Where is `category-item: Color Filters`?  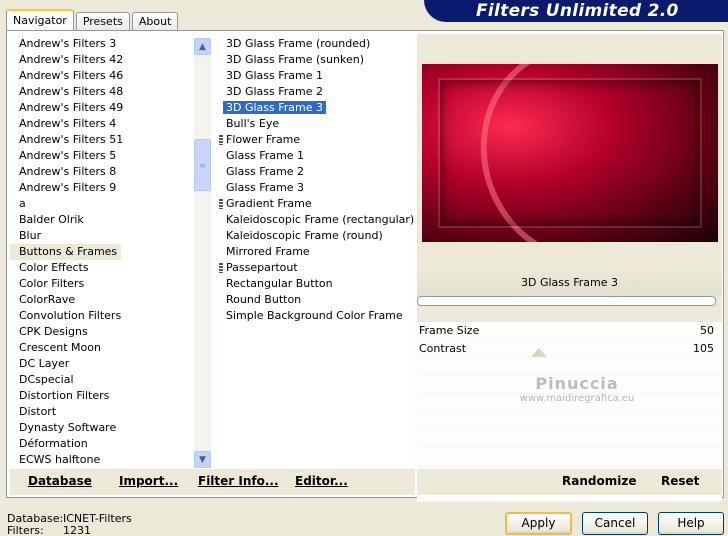
category-item: Color Filters is located at coordinates (102, 284).